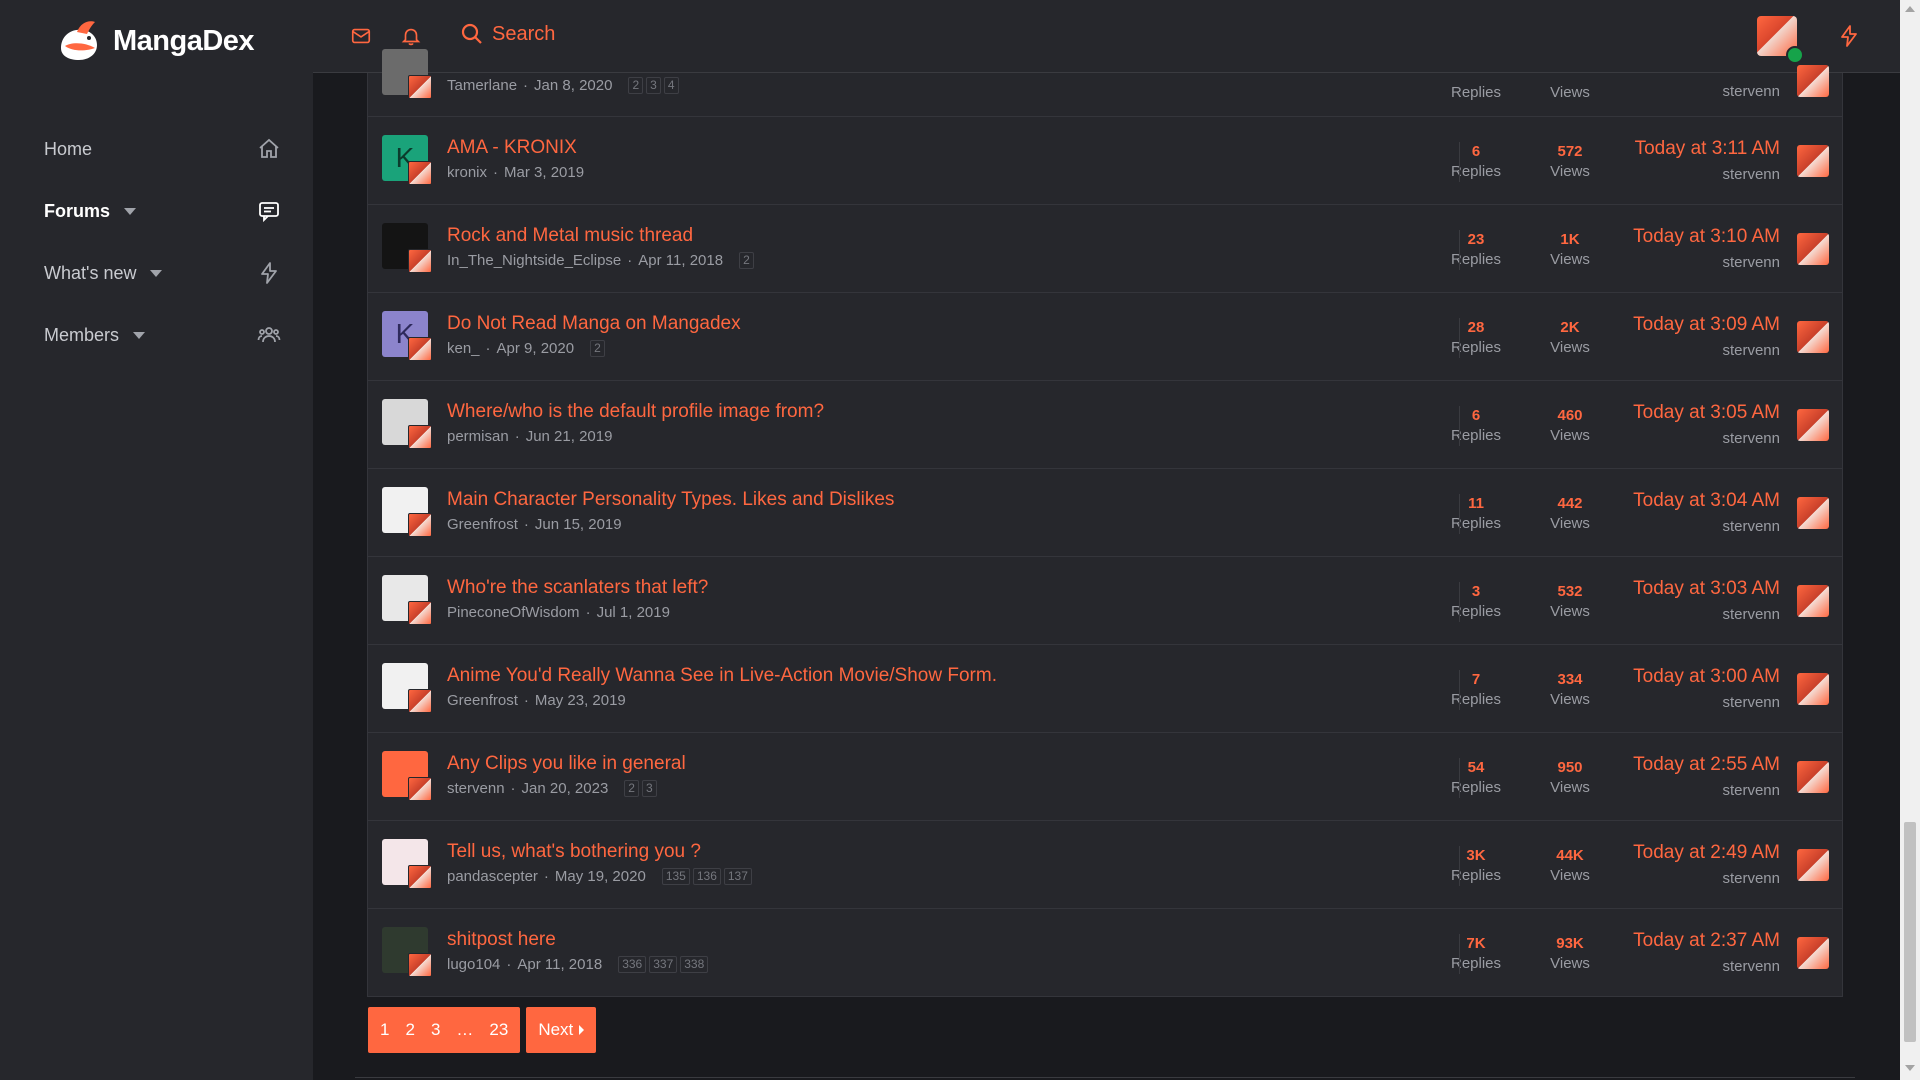 The width and height of the screenshot is (1920, 1080). I want to click on thread-page-link: 136, so click(706, 876).